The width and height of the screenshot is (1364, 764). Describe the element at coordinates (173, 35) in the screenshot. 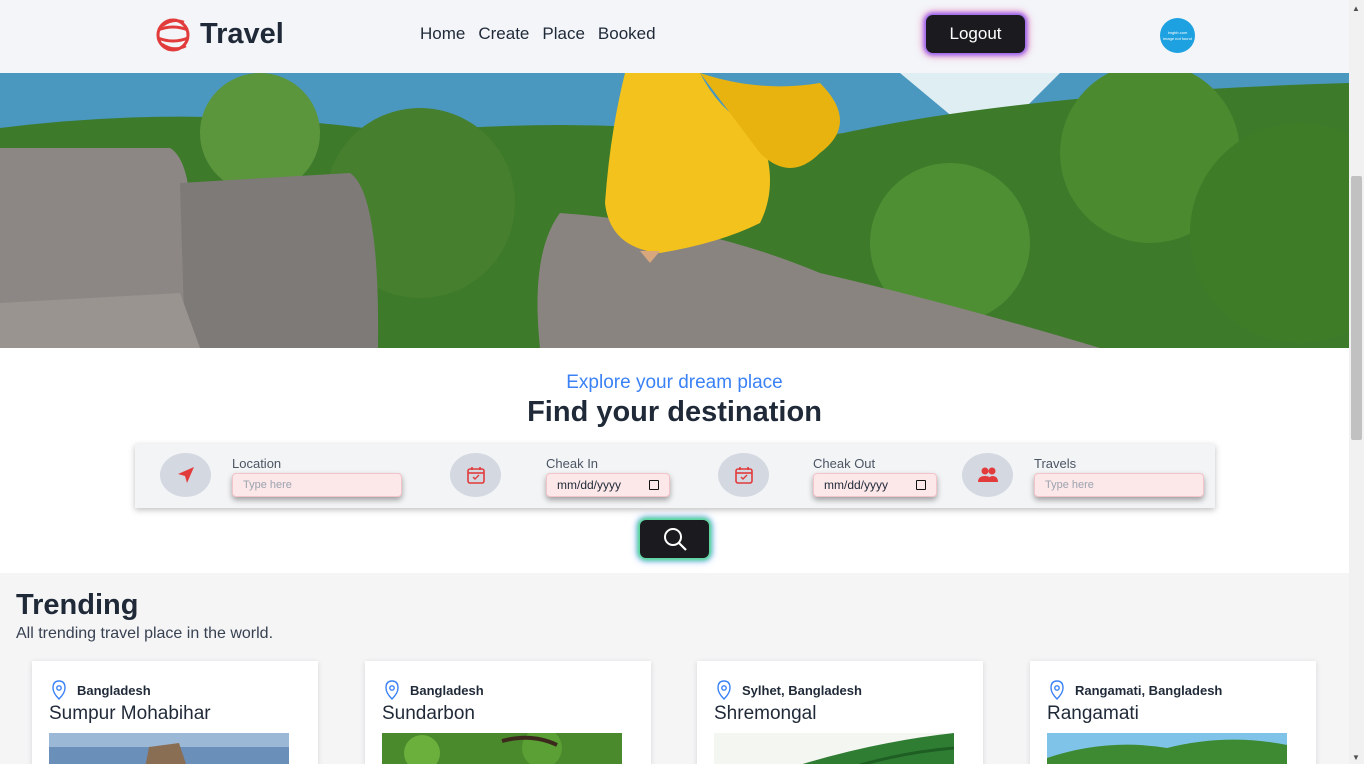

I see `globe-logo-icon` at that location.